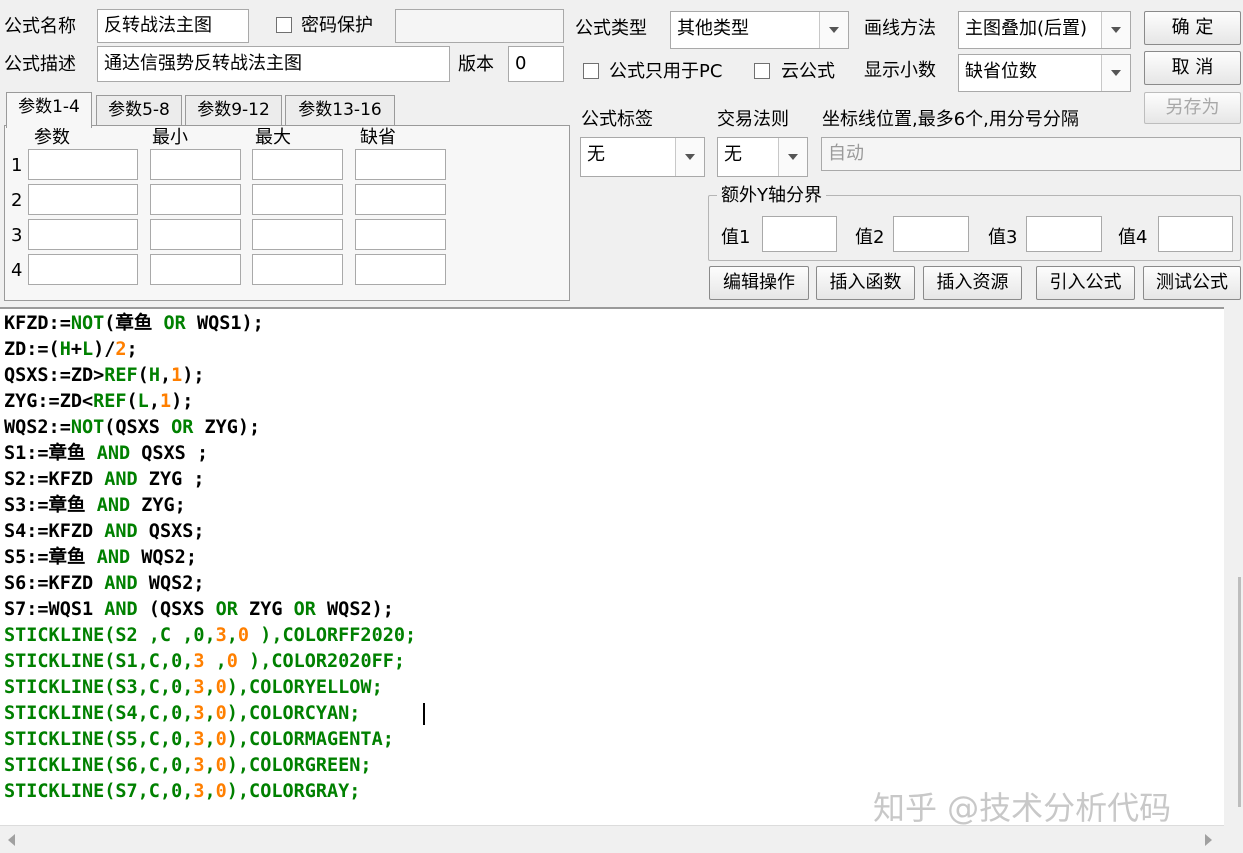 The height and width of the screenshot is (853, 1243). What do you see at coordinates (106, 453) in the screenshot?
I see `code-line: S1:=章鱼 AND QSXS ;` at bounding box center [106, 453].